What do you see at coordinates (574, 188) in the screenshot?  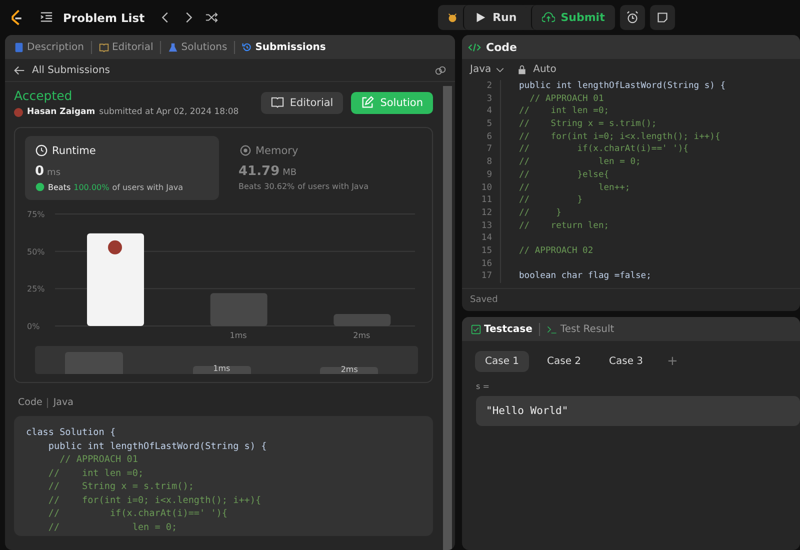 I see `code-line: // len++;` at bounding box center [574, 188].